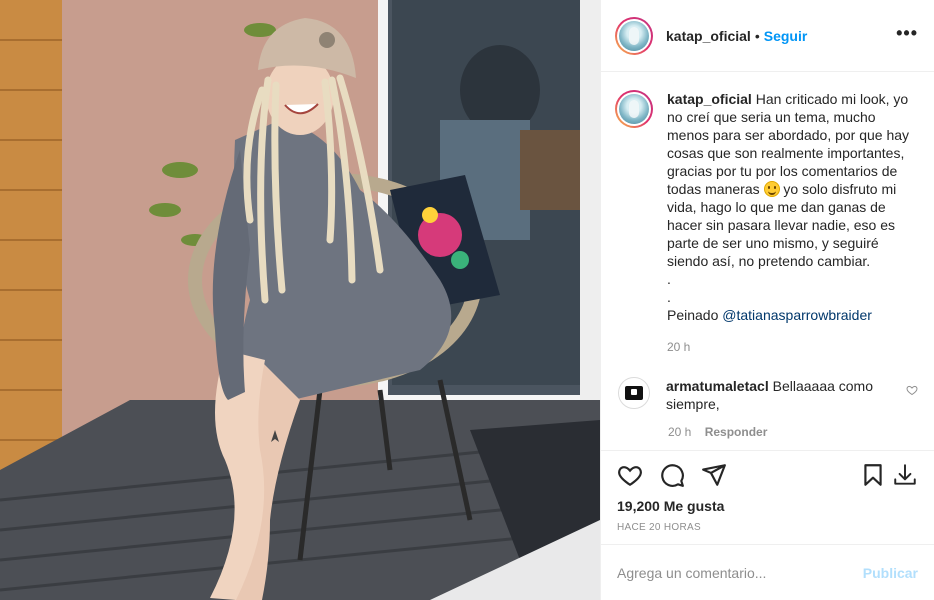  What do you see at coordinates (771, 395) in the screenshot?
I see `comment-text: armatumaletacl Bellaaaaa como siempre,` at bounding box center [771, 395].